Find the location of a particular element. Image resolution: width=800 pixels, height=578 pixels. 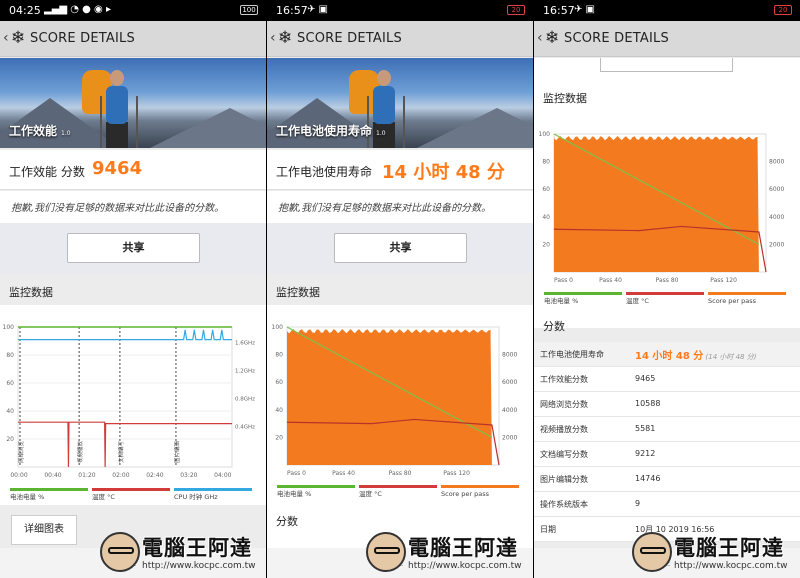

row-key: 文档编写分数 is located at coordinates (564, 454).